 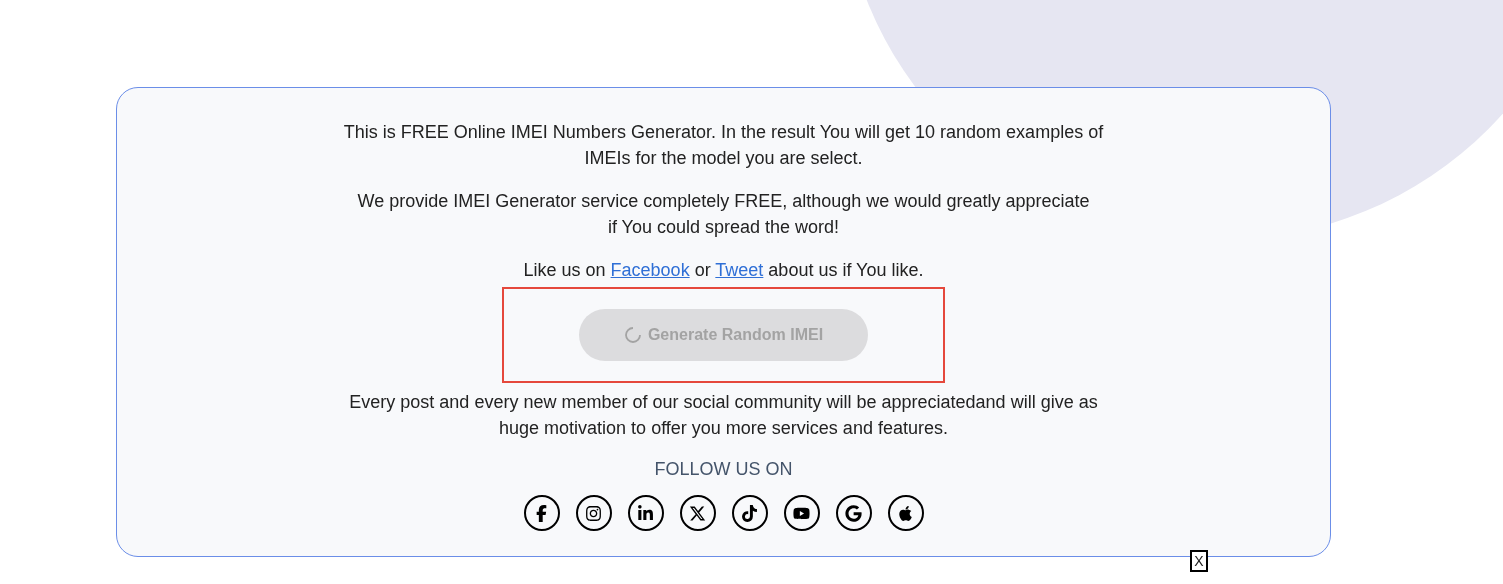 I want to click on service-text: We provide IMEI Generator service completely FREE, although we would greatly appreciate if You could spread the word!, so click(x=723, y=214).